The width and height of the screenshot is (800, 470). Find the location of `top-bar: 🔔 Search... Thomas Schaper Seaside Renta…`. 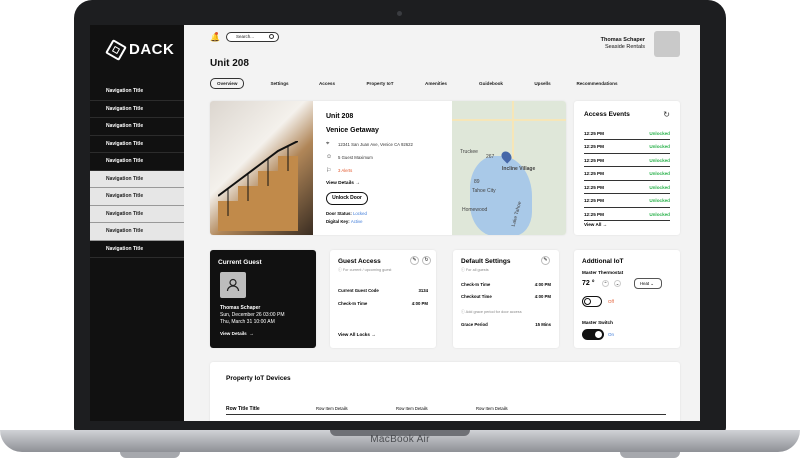

top-bar: 🔔 Search... Thomas Schaper Seaside Renta… is located at coordinates (442, 42).